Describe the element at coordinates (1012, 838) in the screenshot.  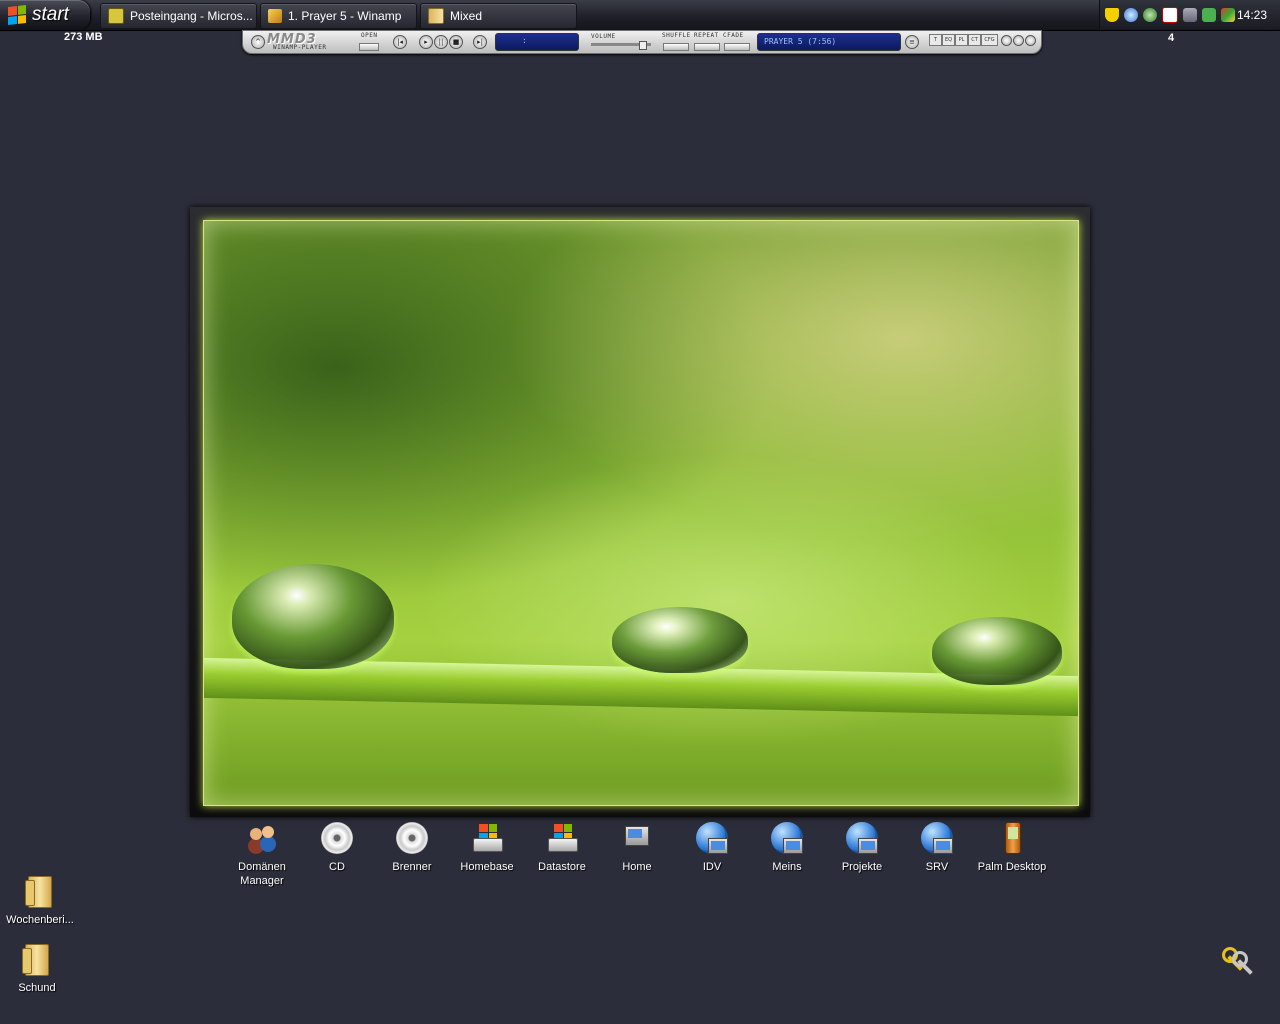
I see `palm-icon` at that location.